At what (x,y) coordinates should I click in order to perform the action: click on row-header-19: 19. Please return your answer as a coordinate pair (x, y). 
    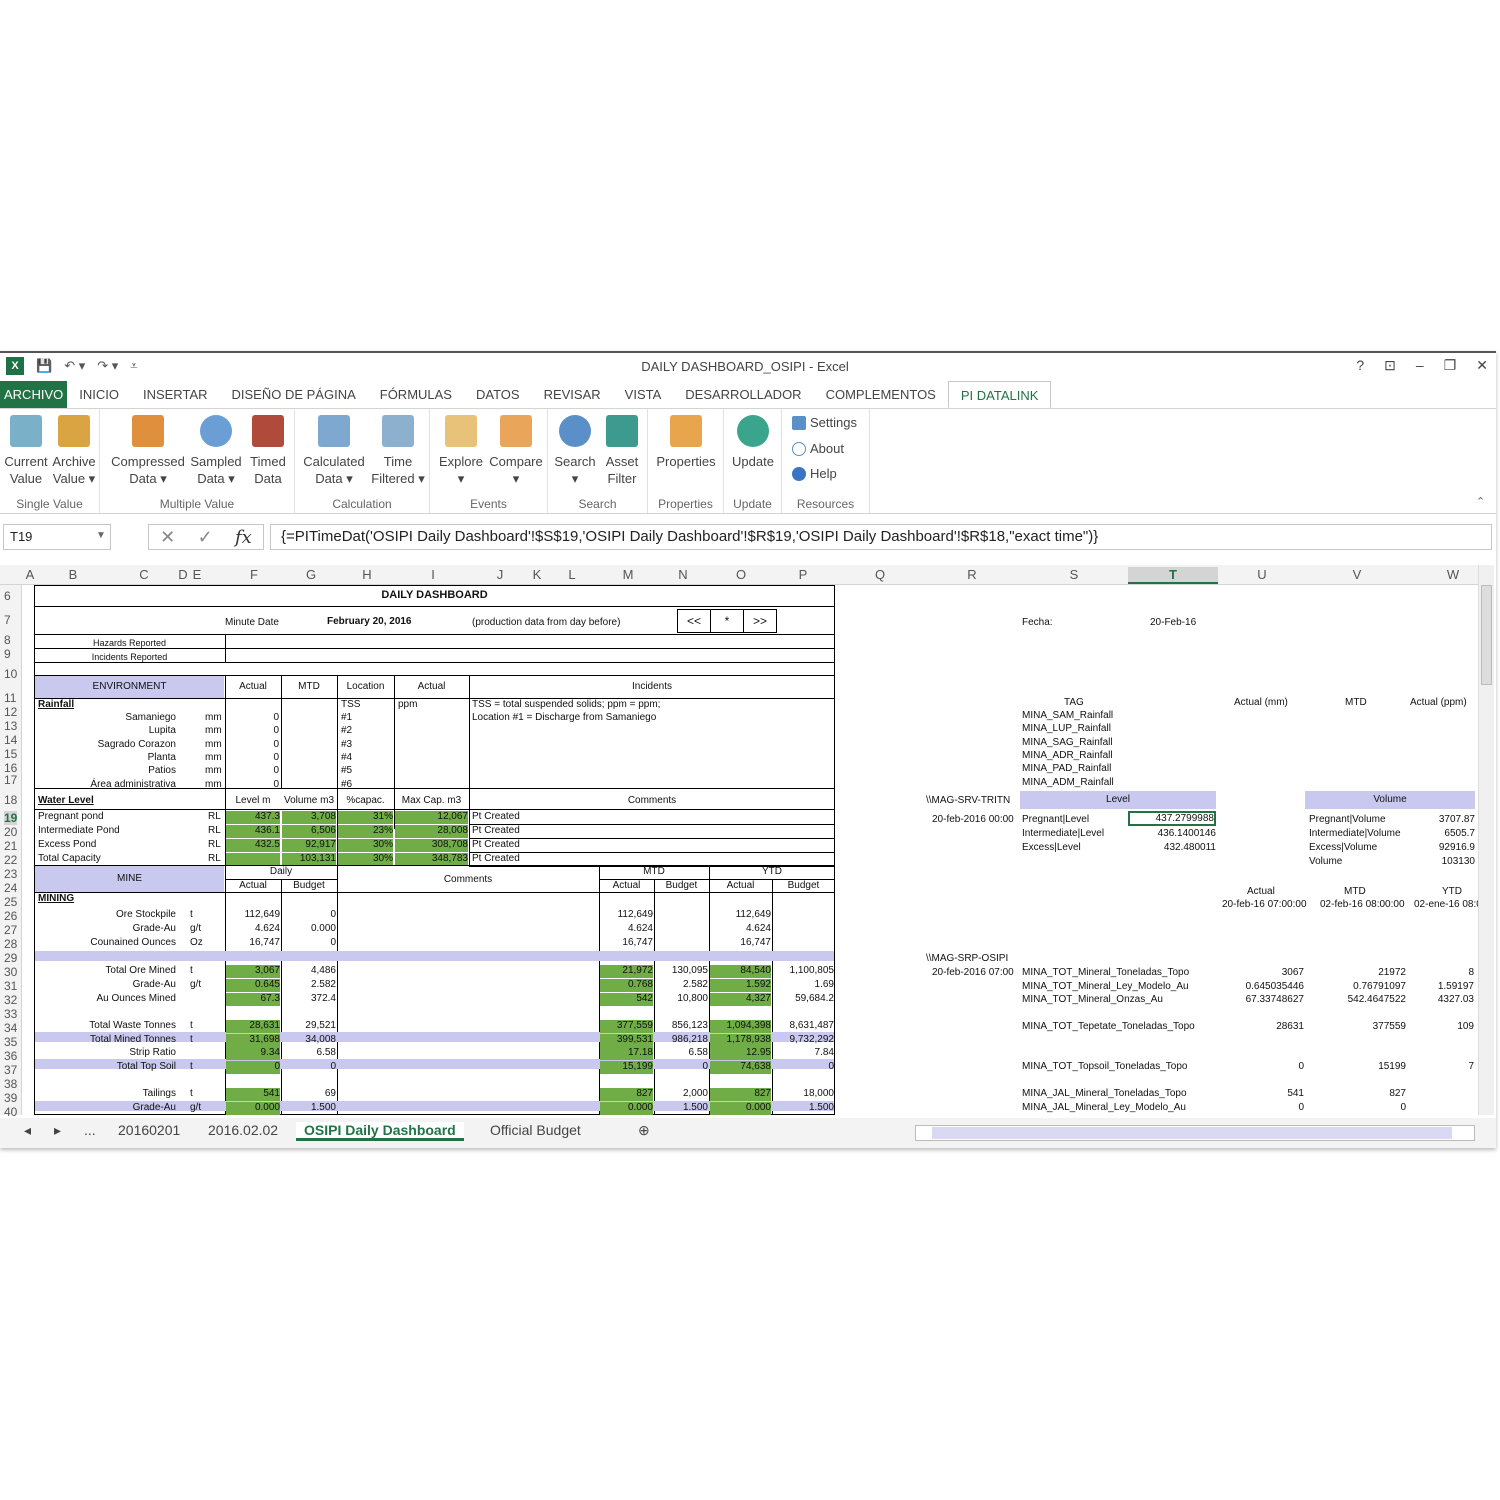
    Looking at the image, I should click on (11, 818).